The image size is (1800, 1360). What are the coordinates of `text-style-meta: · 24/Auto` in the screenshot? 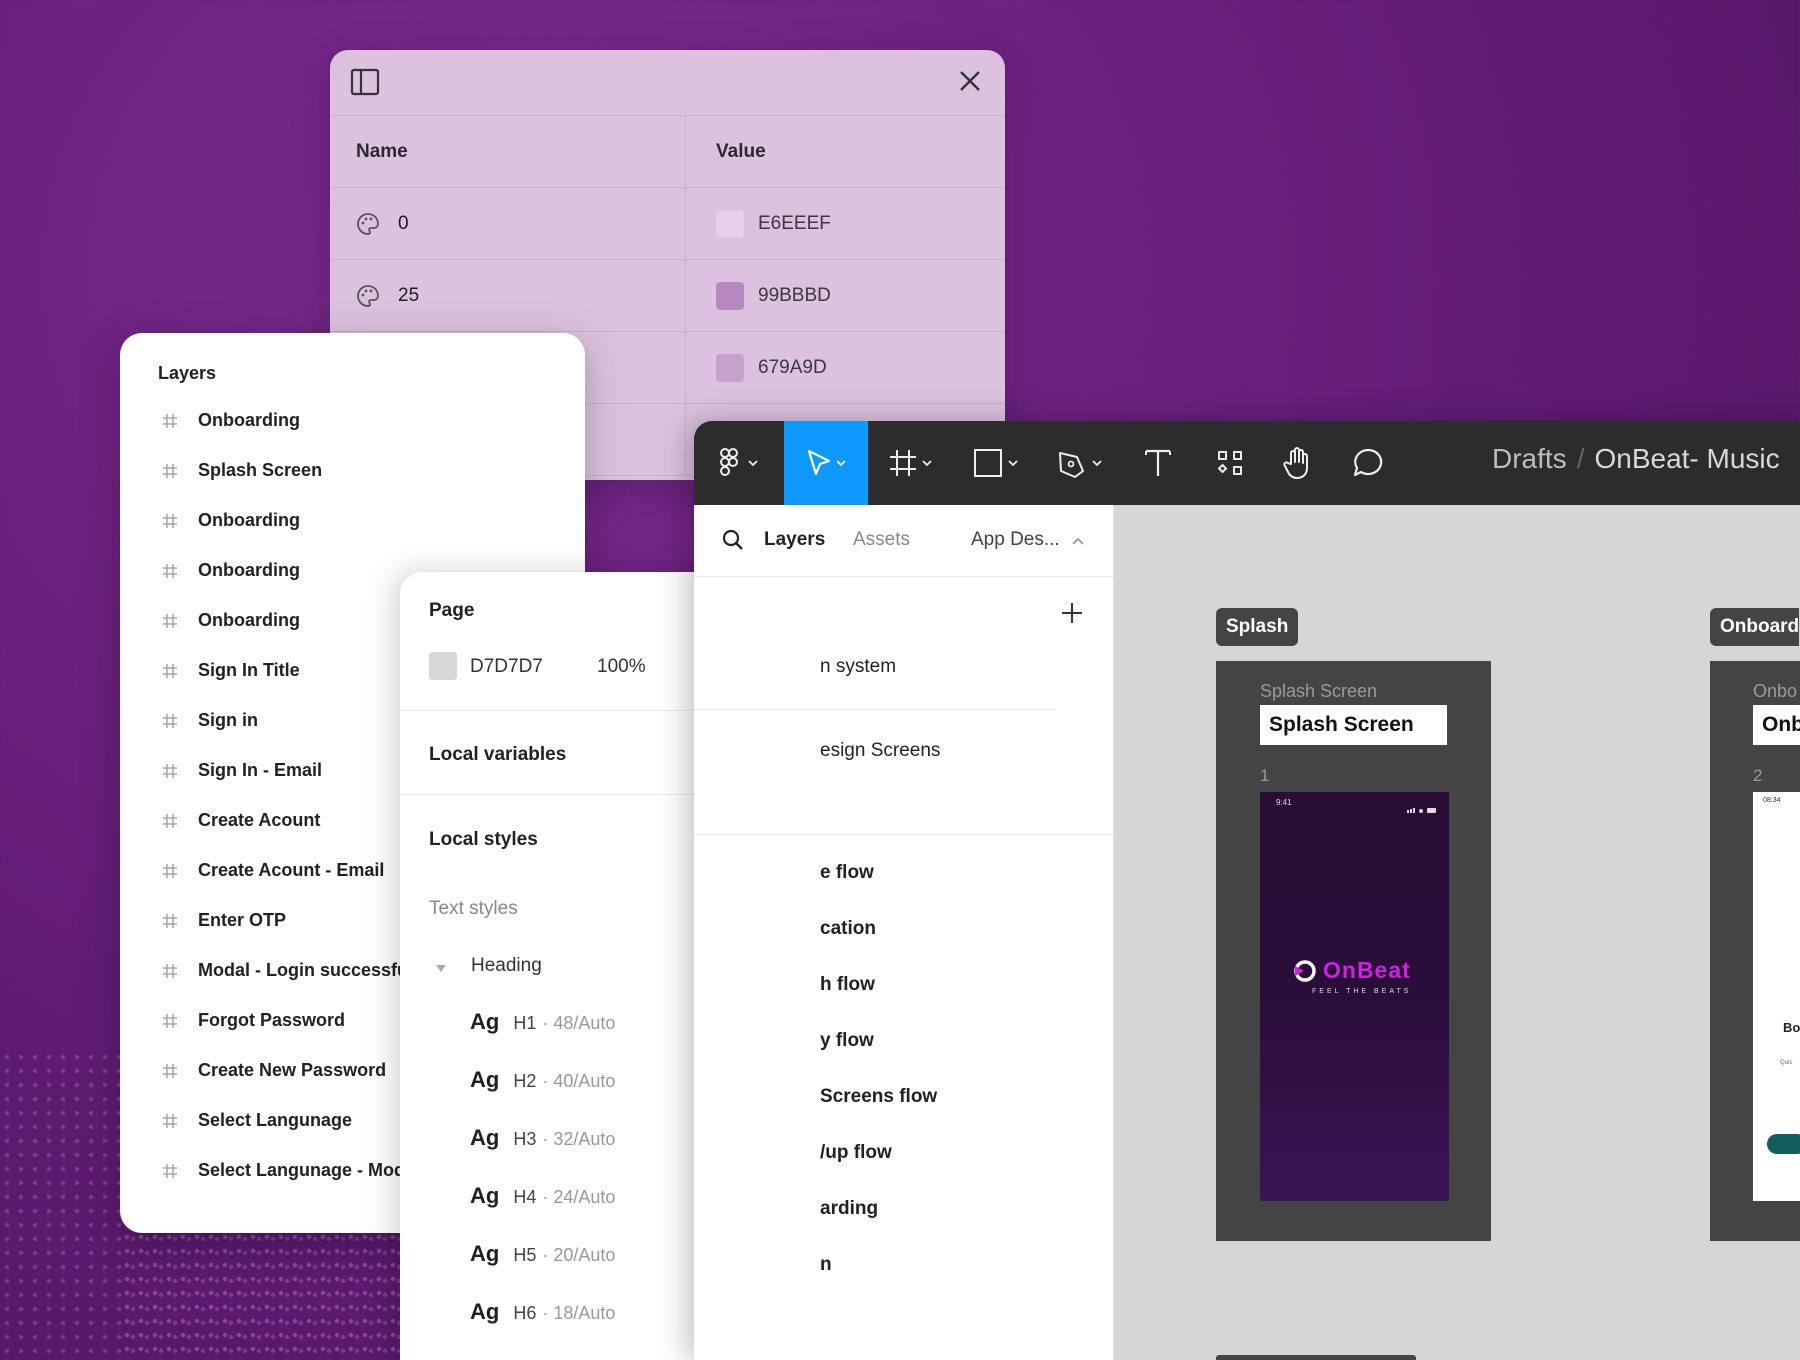 It's located at (579, 1197).